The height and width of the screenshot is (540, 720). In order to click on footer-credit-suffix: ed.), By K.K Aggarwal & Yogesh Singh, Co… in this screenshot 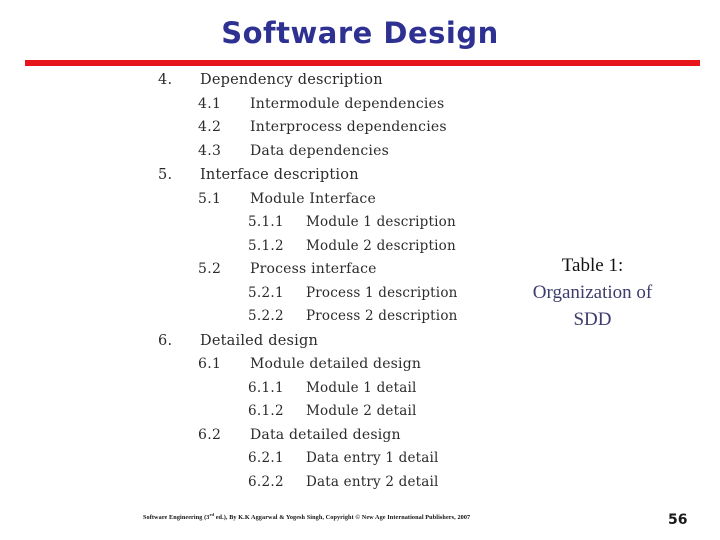, I will do `click(342, 518)`.